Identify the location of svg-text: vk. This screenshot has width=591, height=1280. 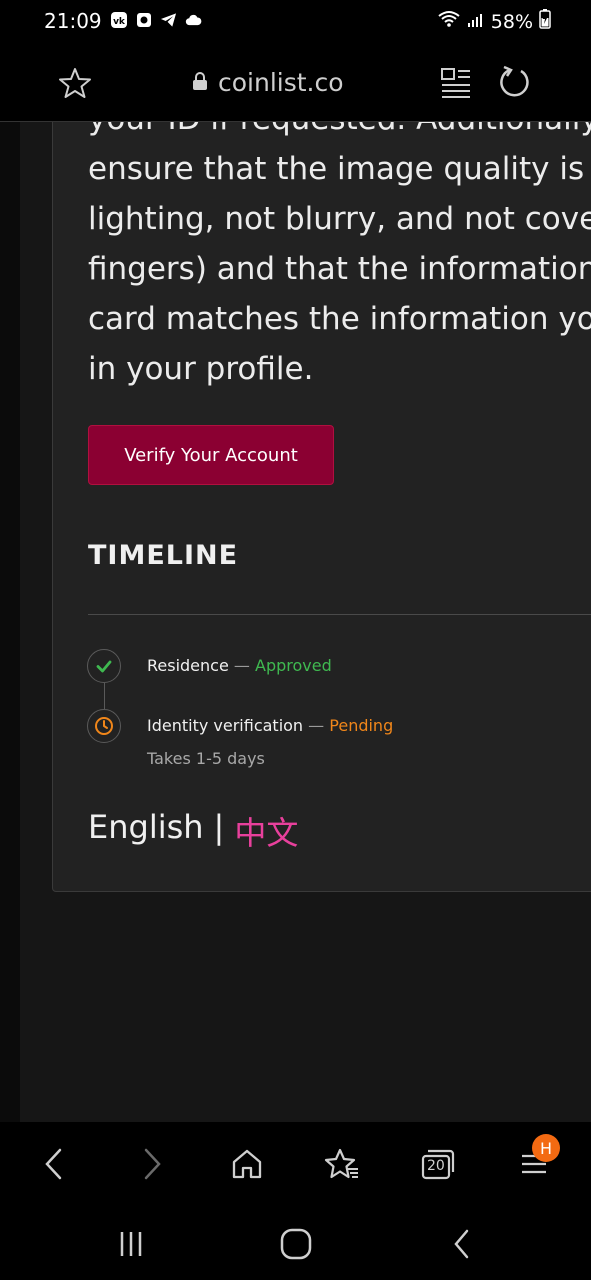
(119, 22).